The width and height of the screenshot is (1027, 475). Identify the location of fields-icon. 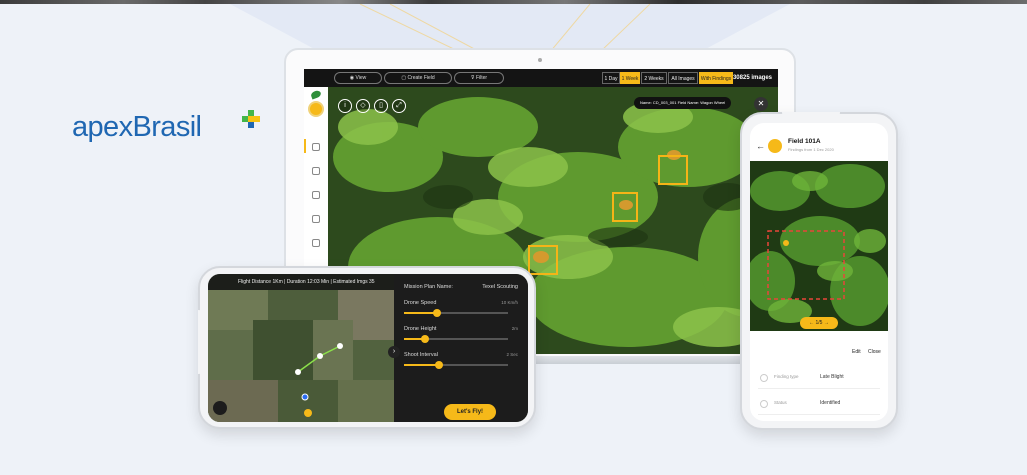
(316, 171).